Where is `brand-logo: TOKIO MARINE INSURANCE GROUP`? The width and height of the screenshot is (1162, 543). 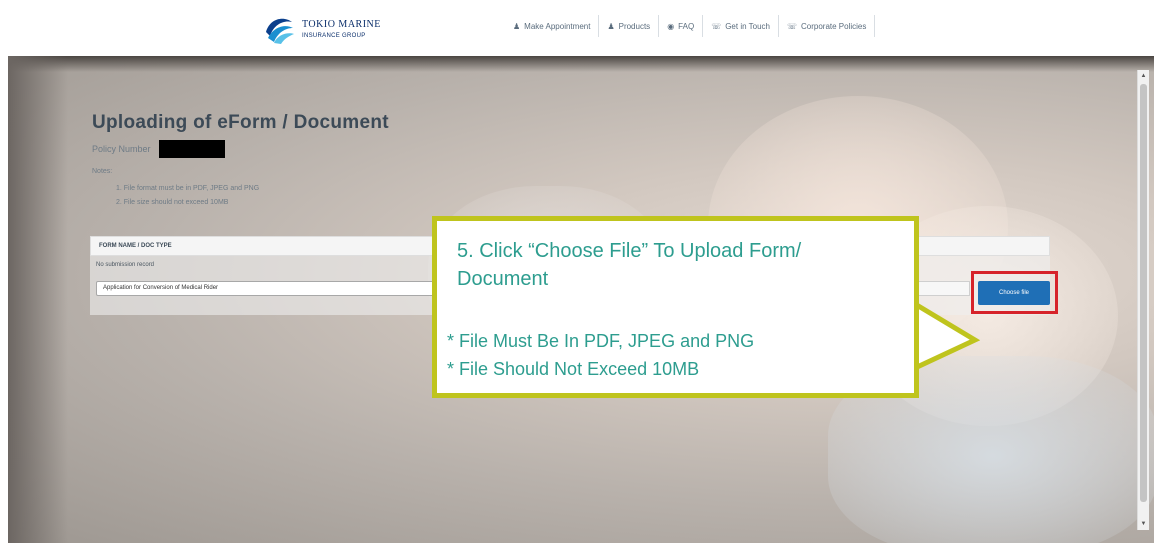 brand-logo: TOKIO MARINE INSURANCE GROUP is located at coordinates (321, 29).